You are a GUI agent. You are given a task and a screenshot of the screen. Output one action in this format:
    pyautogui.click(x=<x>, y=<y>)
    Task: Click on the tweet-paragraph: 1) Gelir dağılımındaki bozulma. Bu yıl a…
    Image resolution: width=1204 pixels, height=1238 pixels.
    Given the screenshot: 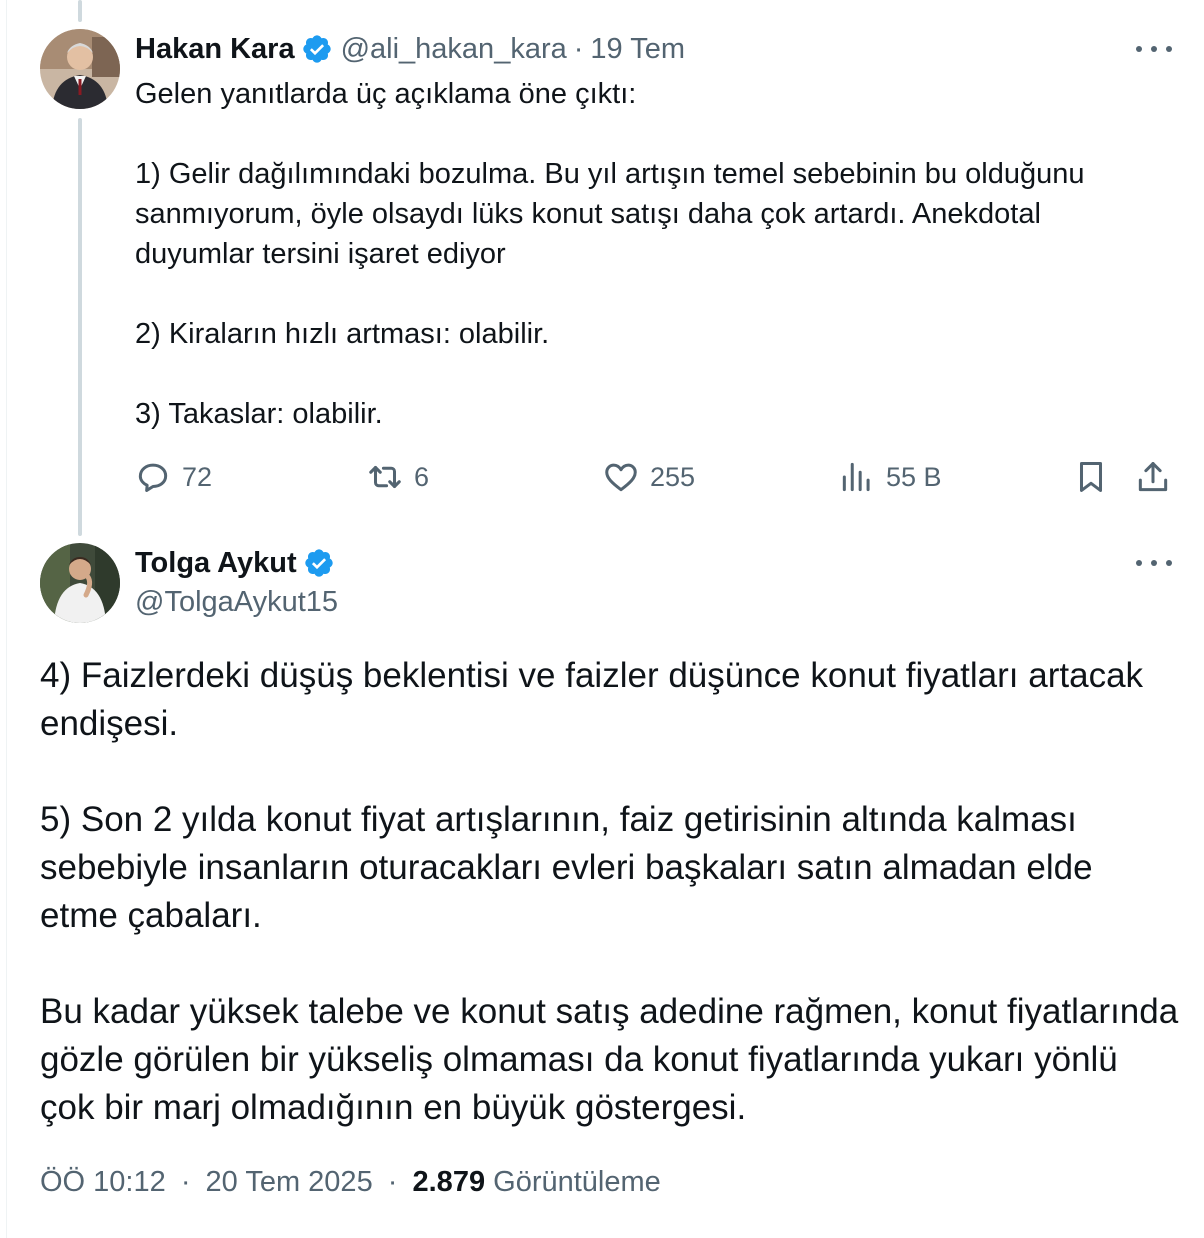 What is the action you would take?
    pyautogui.click(x=610, y=214)
    